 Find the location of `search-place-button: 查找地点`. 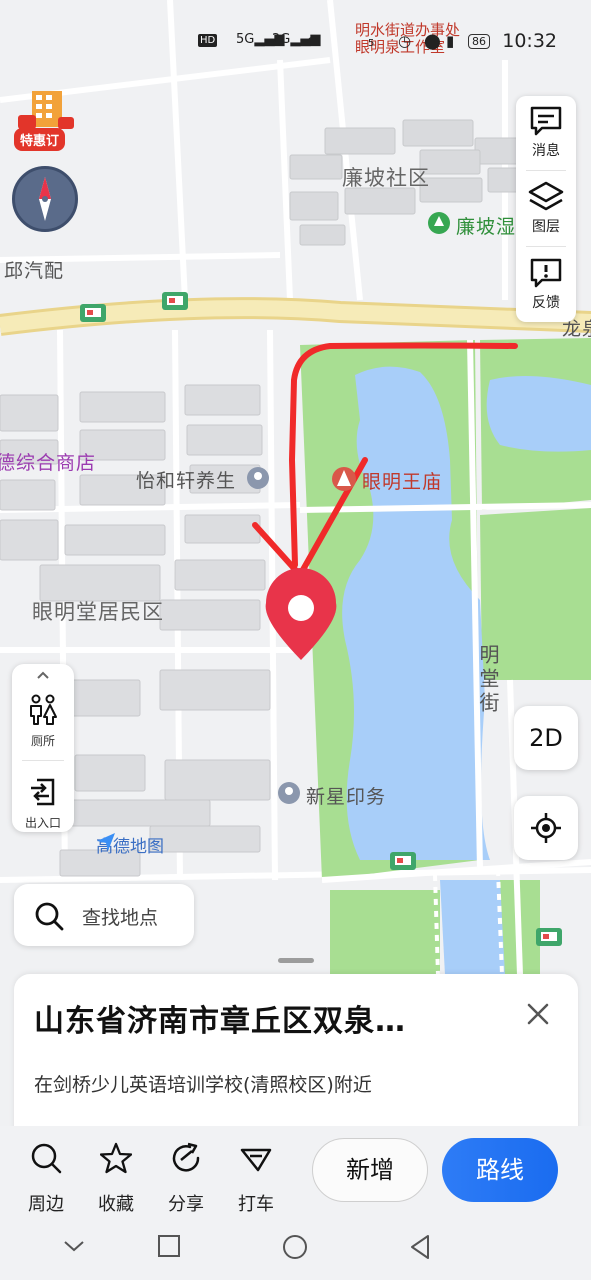

search-place-button: 查找地点 is located at coordinates (104, 915).